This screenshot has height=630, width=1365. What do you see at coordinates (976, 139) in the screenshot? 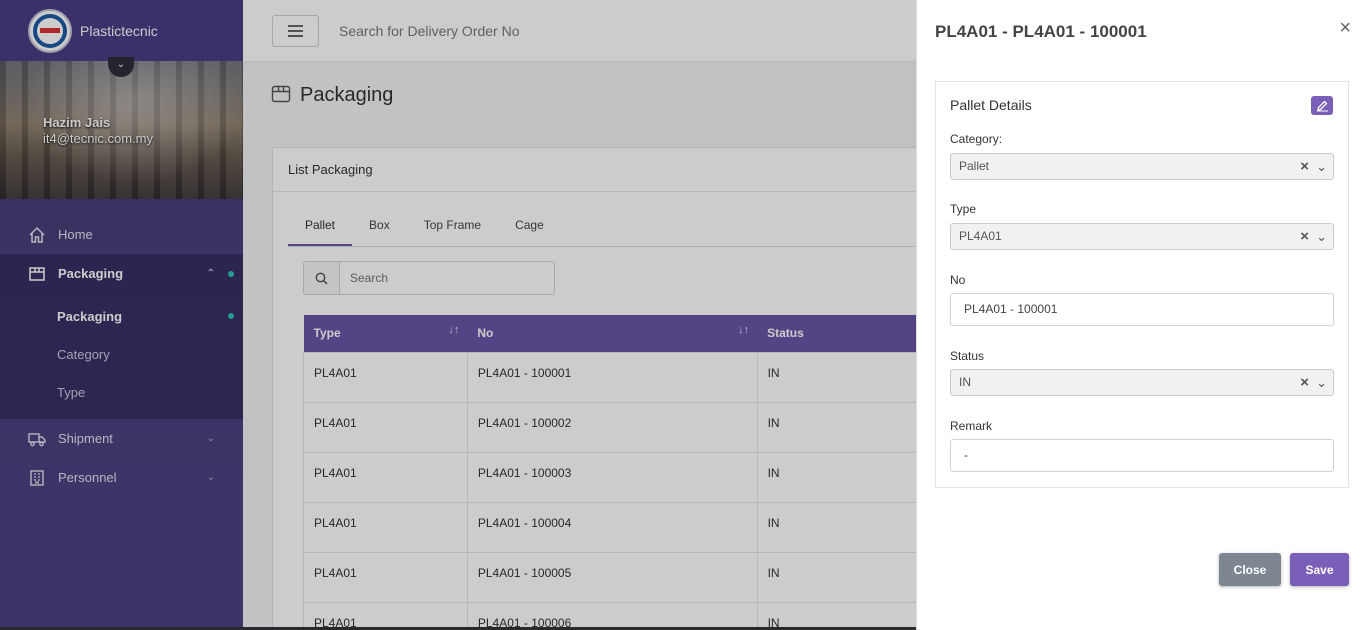
I see `category-label: Category:` at bounding box center [976, 139].